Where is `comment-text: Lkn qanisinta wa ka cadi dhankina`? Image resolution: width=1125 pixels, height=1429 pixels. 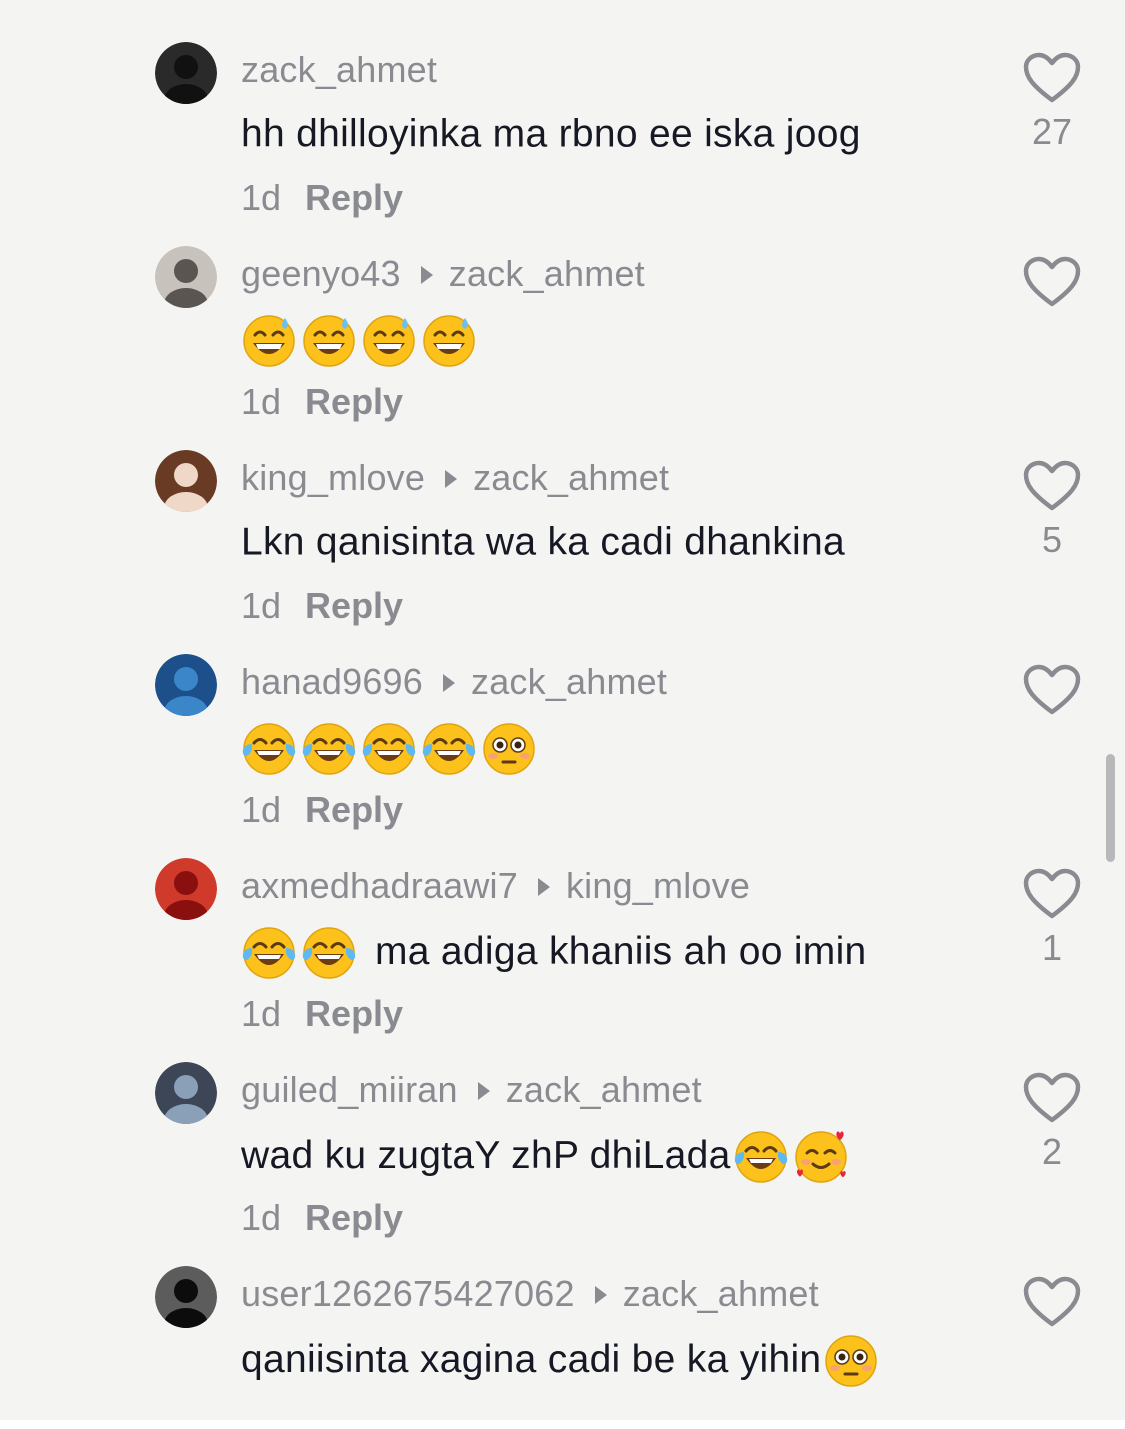
comment-text: Lkn qanisinta wa ka cadi dhankina is located at coordinates (543, 542).